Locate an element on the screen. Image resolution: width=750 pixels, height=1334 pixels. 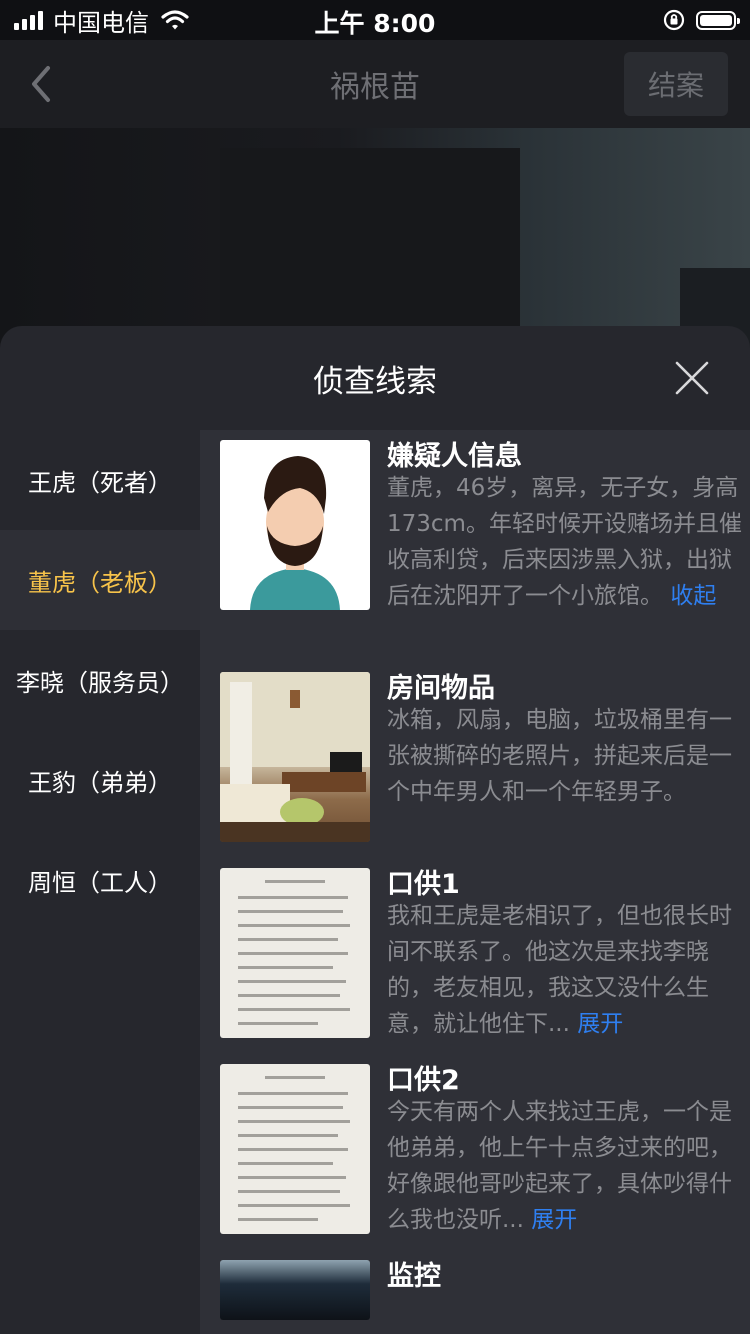
sheet-title: 侦查线索 is located at coordinates (375, 382).